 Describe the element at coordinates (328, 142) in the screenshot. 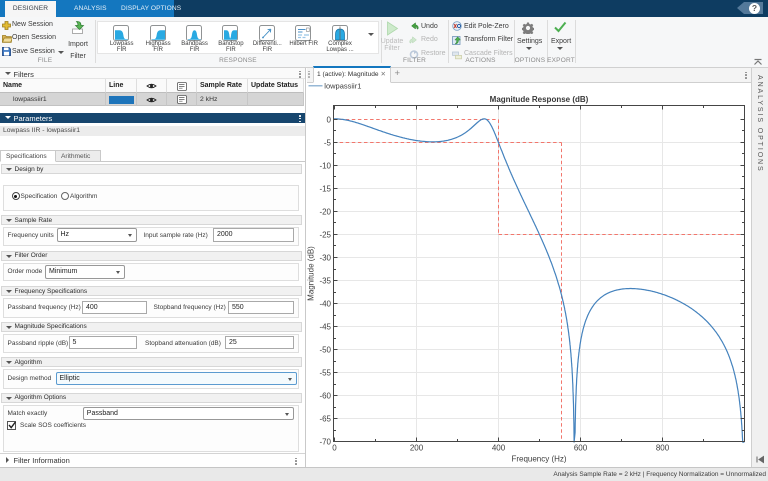

I see `svg-text: -5` at that location.